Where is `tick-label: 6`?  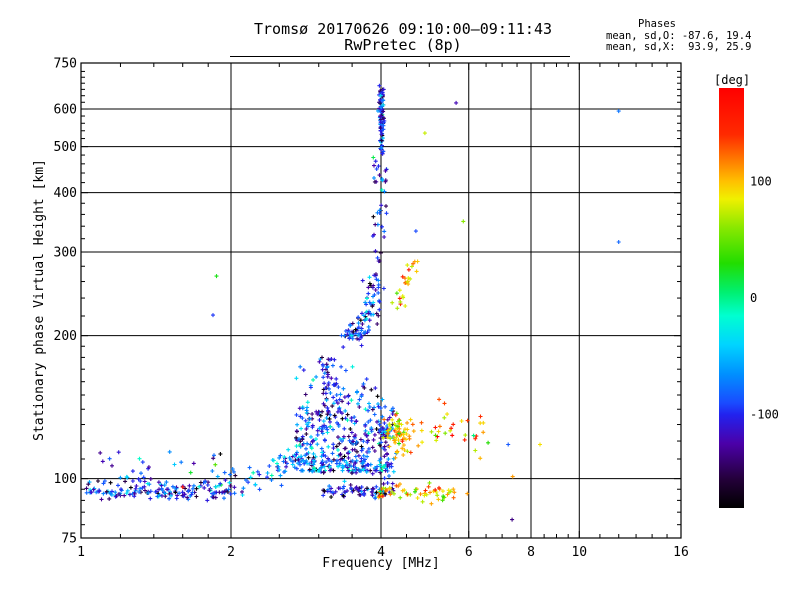
tick-label: 6 is located at coordinates (469, 552).